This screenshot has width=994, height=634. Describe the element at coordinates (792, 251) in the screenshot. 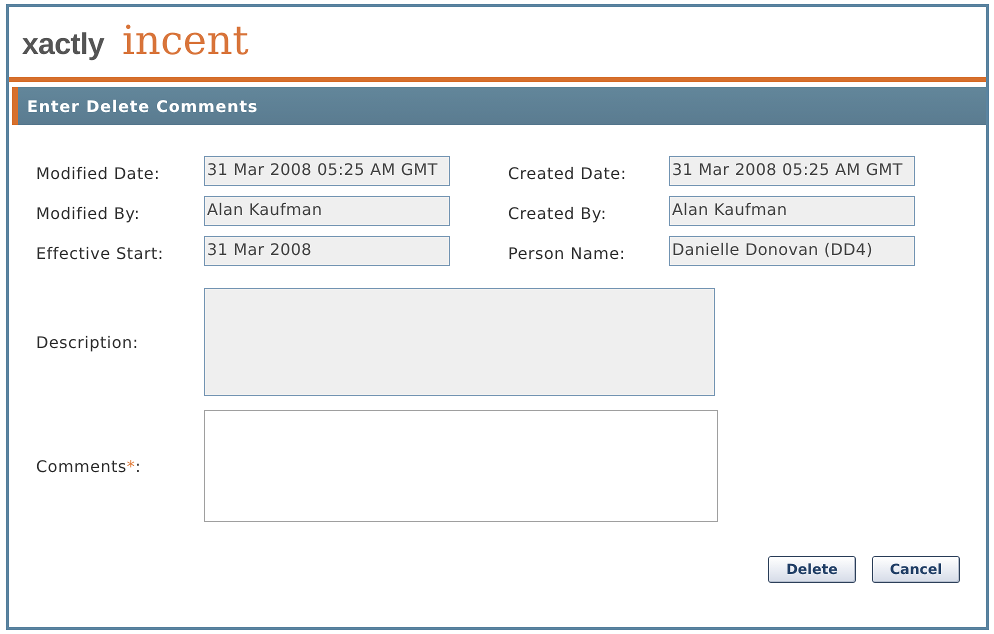

I see `text-field: Danielle Donovan (DD4)` at that location.